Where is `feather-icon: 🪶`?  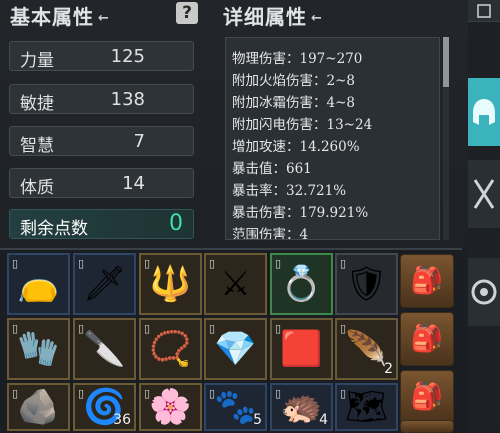
feather-icon: 🪶 is located at coordinates (366, 349).